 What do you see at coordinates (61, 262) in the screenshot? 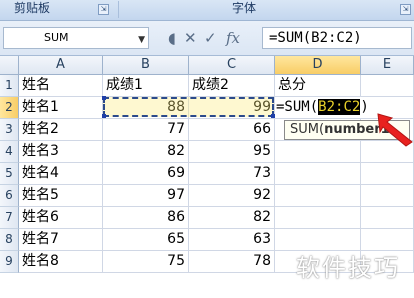
I see `table-cell: 姓名8` at bounding box center [61, 262].